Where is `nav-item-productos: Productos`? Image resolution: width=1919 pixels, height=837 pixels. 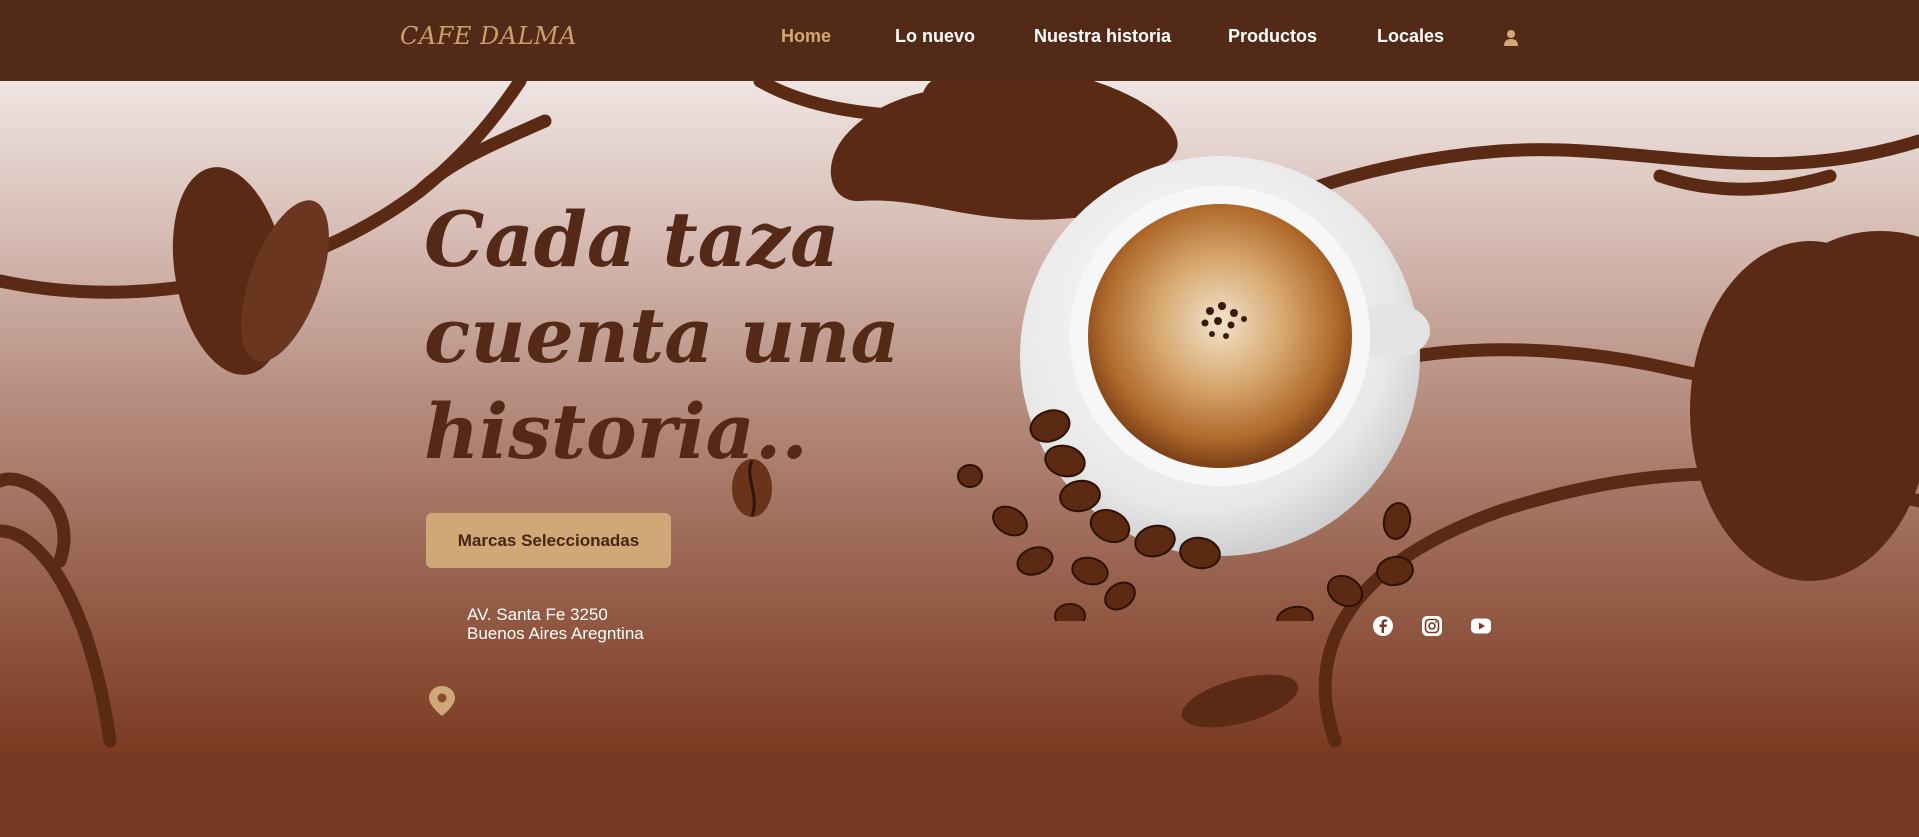 nav-item-productos: Productos is located at coordinates (1272, 36).